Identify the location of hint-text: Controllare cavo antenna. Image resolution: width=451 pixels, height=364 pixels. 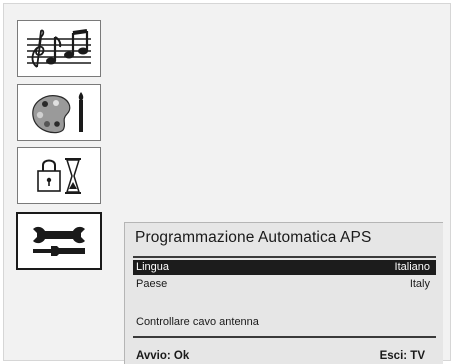
(197, 322).